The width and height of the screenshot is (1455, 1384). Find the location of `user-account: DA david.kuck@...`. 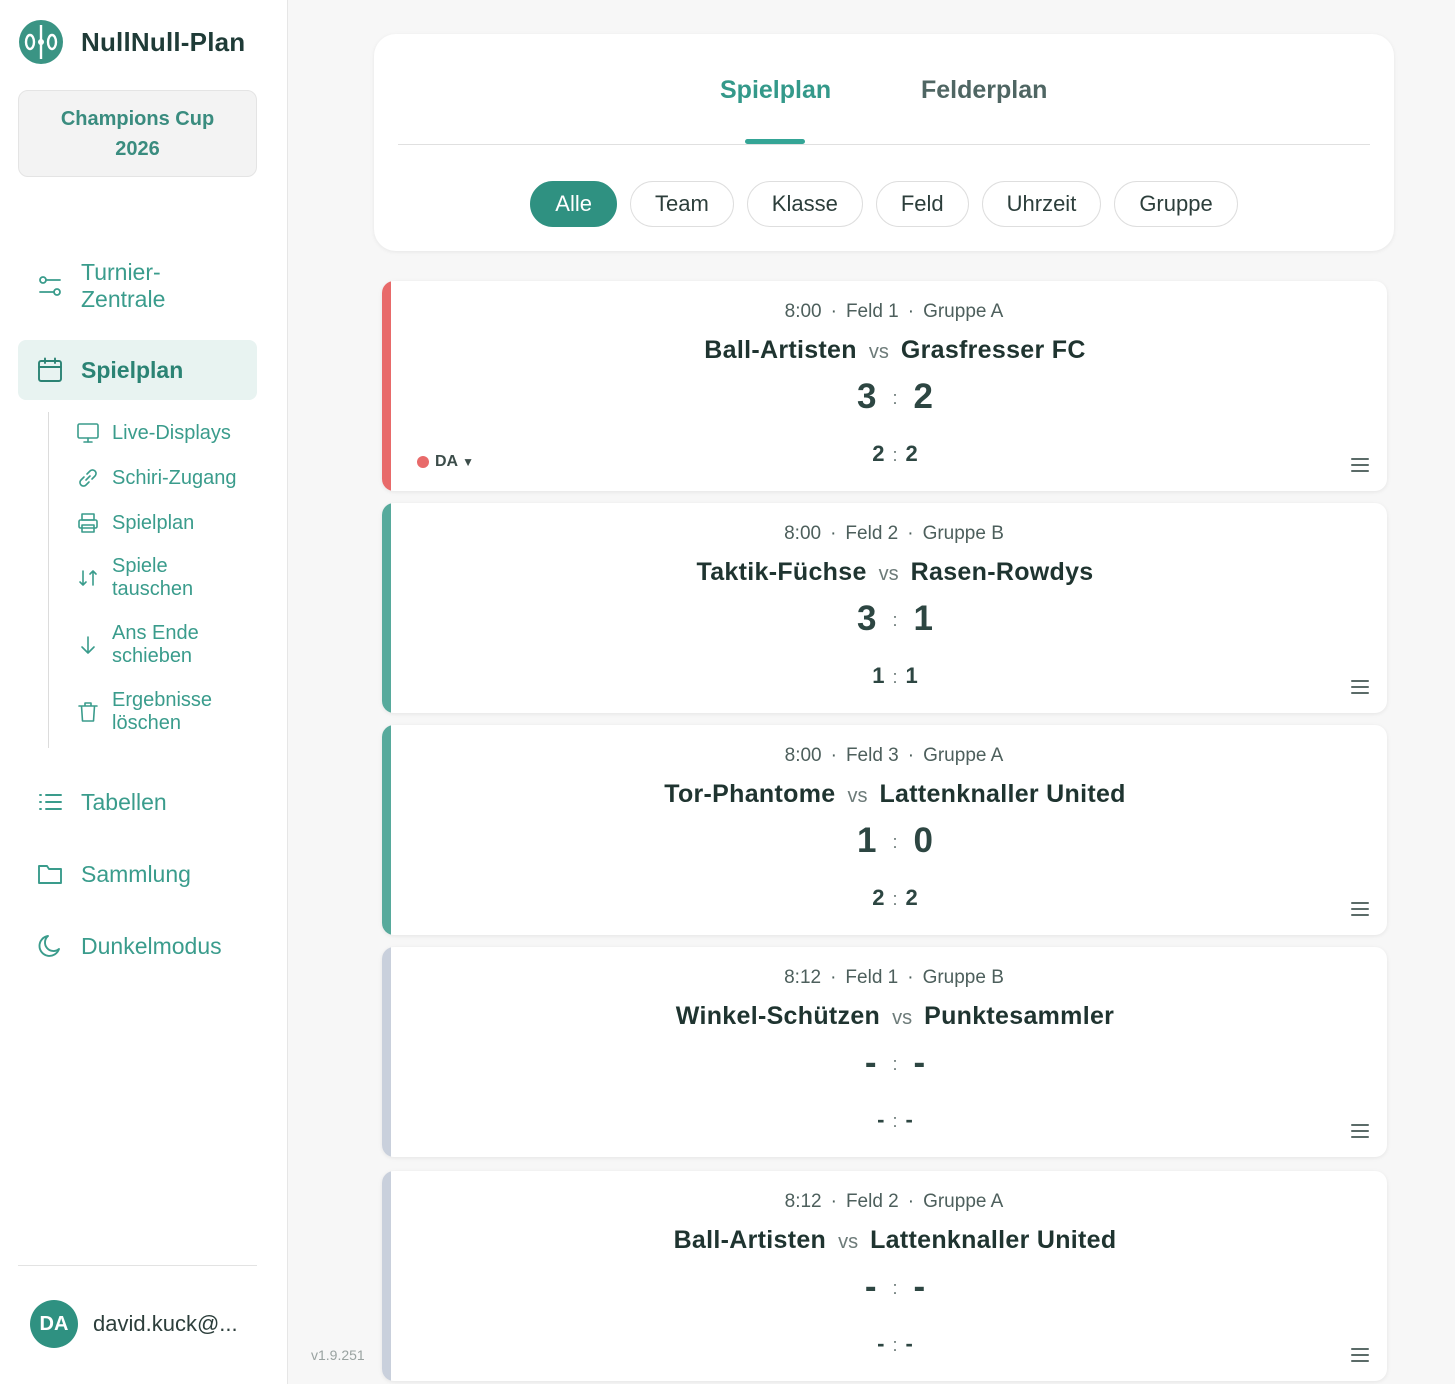

user-account: DA david.kuck@... is located at coordinates (134, 1324).